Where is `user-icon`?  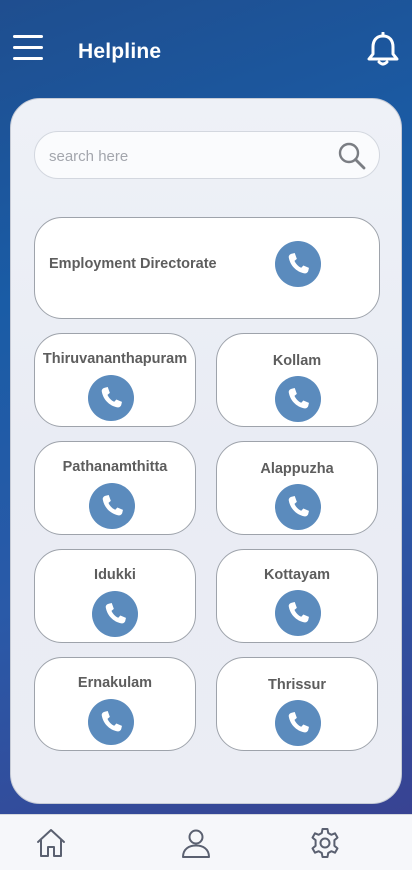 user-icon is located at coordinates (196, 843).